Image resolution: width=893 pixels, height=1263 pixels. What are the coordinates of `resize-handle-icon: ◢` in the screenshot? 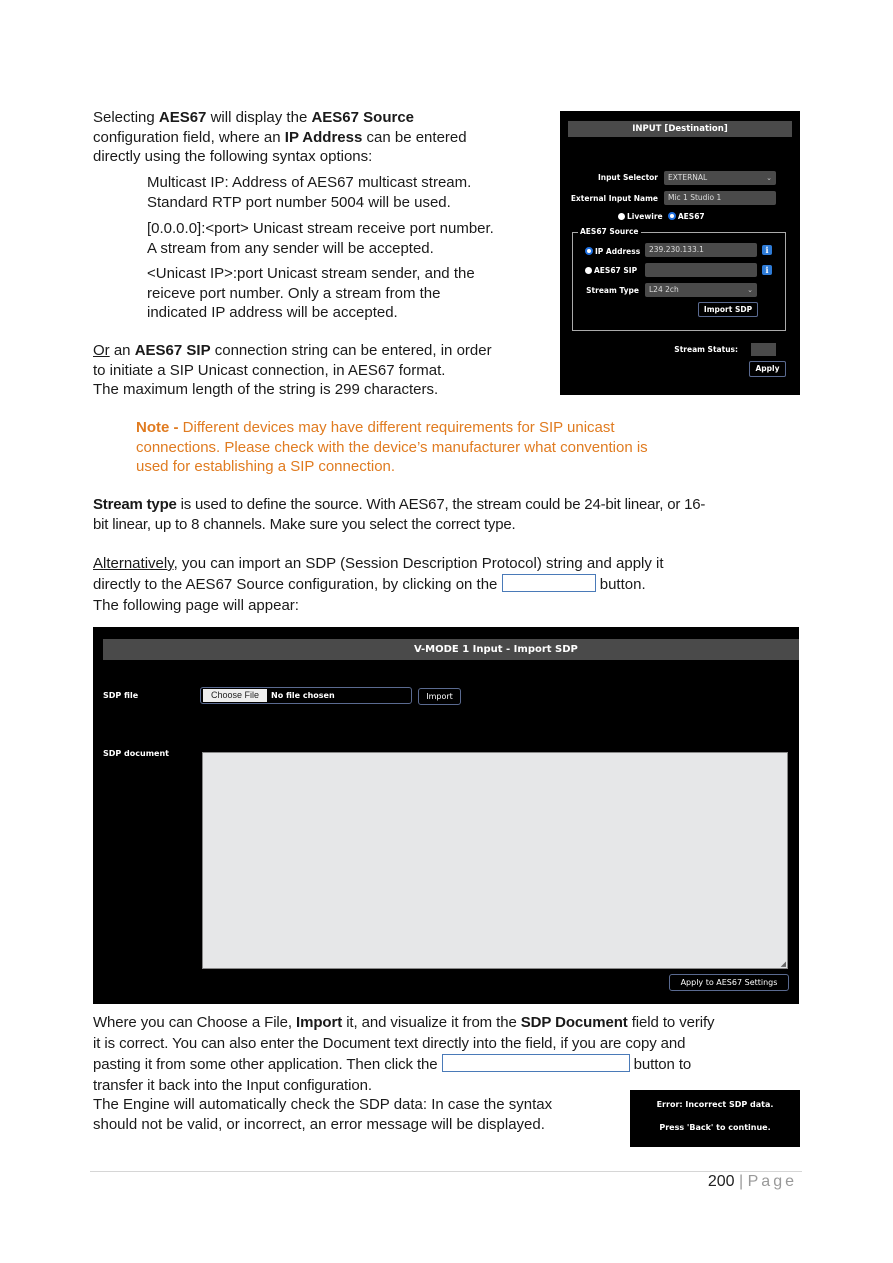 It's located at (783, 964).